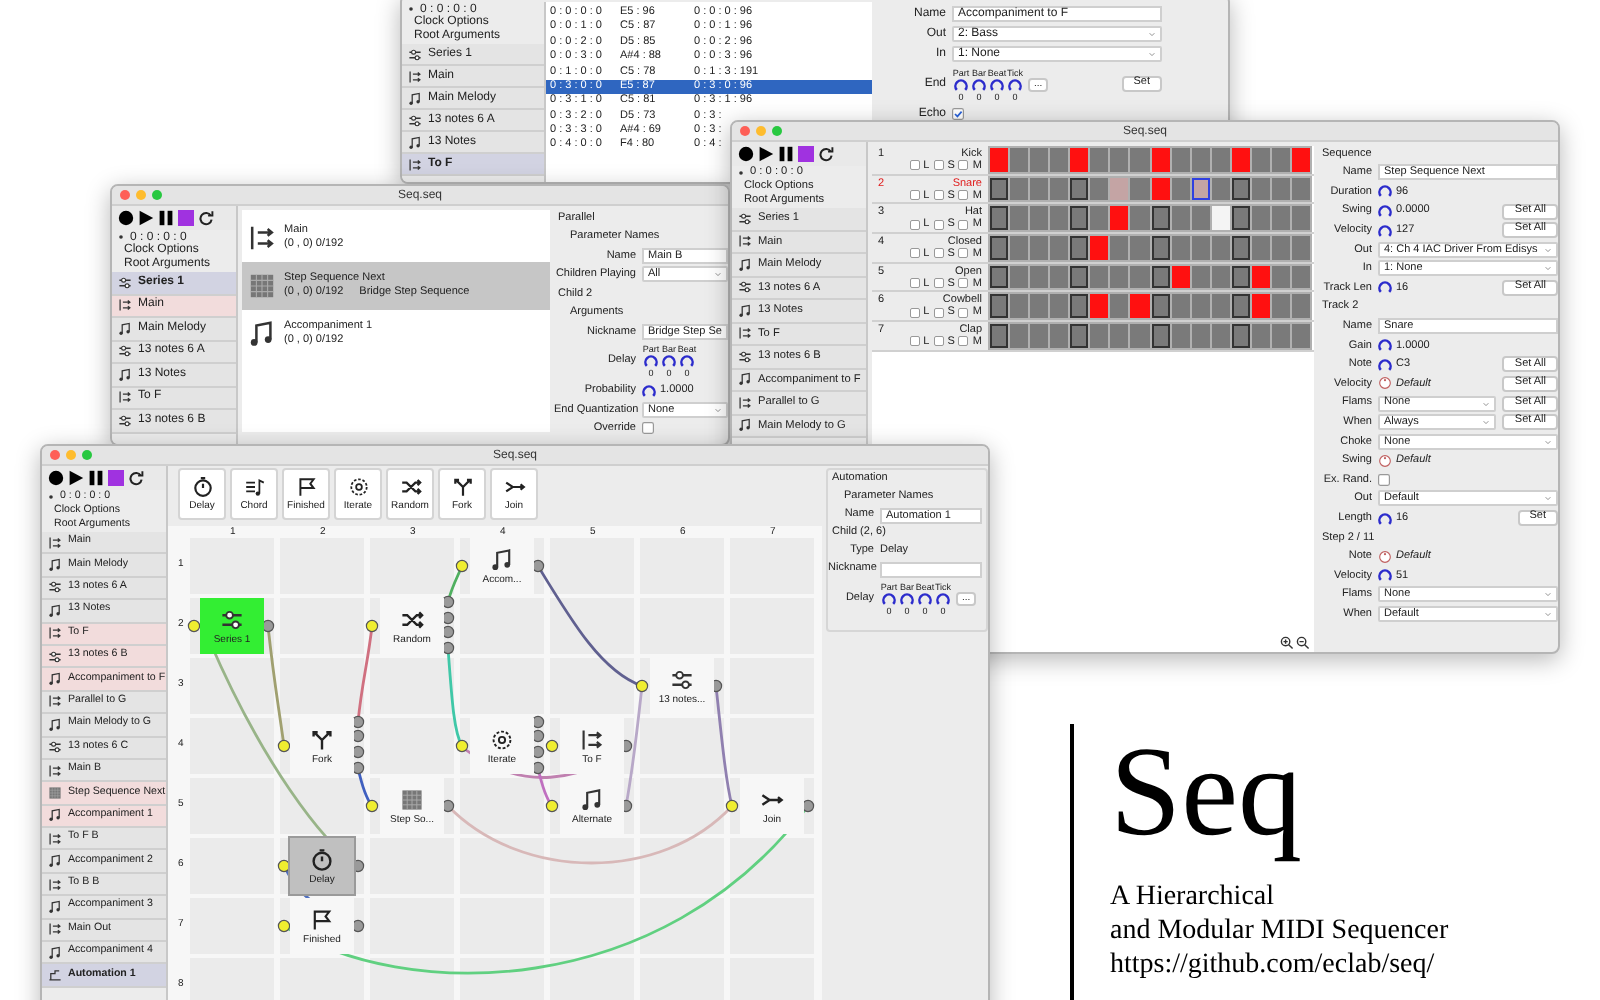 The image size is (1600, 1000). I want to click on subtitle-line: A Hierarchical, so click(1193, 897).